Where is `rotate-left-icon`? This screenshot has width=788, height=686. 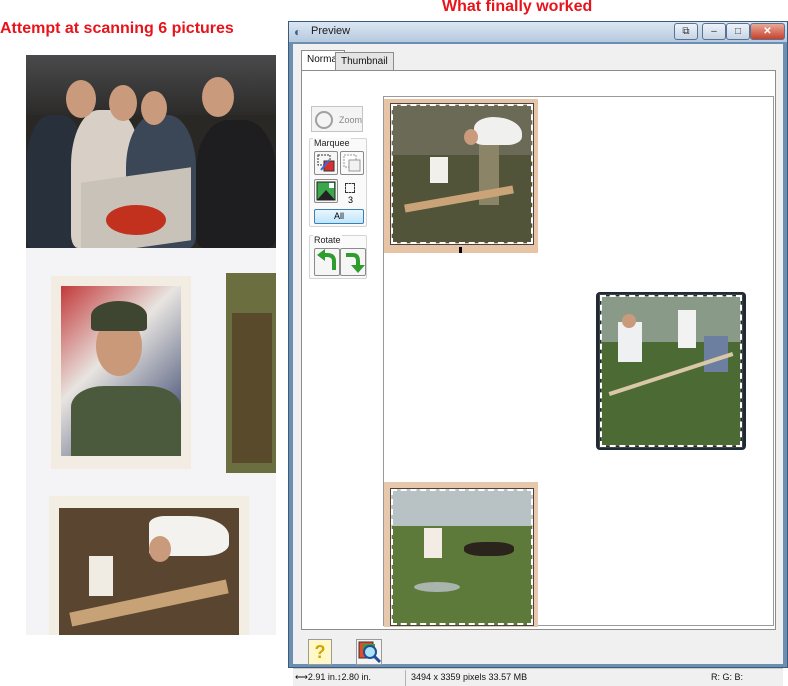
rotate-left-icon is located at coordinates (326, 259).